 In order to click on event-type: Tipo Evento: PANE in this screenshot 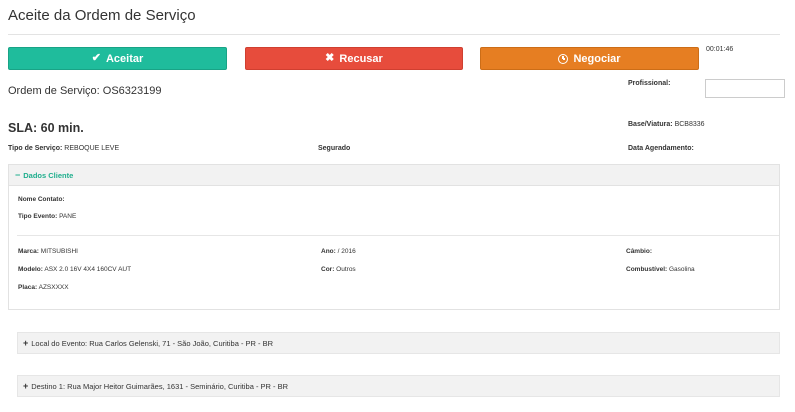, I will do `click(47, 216)`.